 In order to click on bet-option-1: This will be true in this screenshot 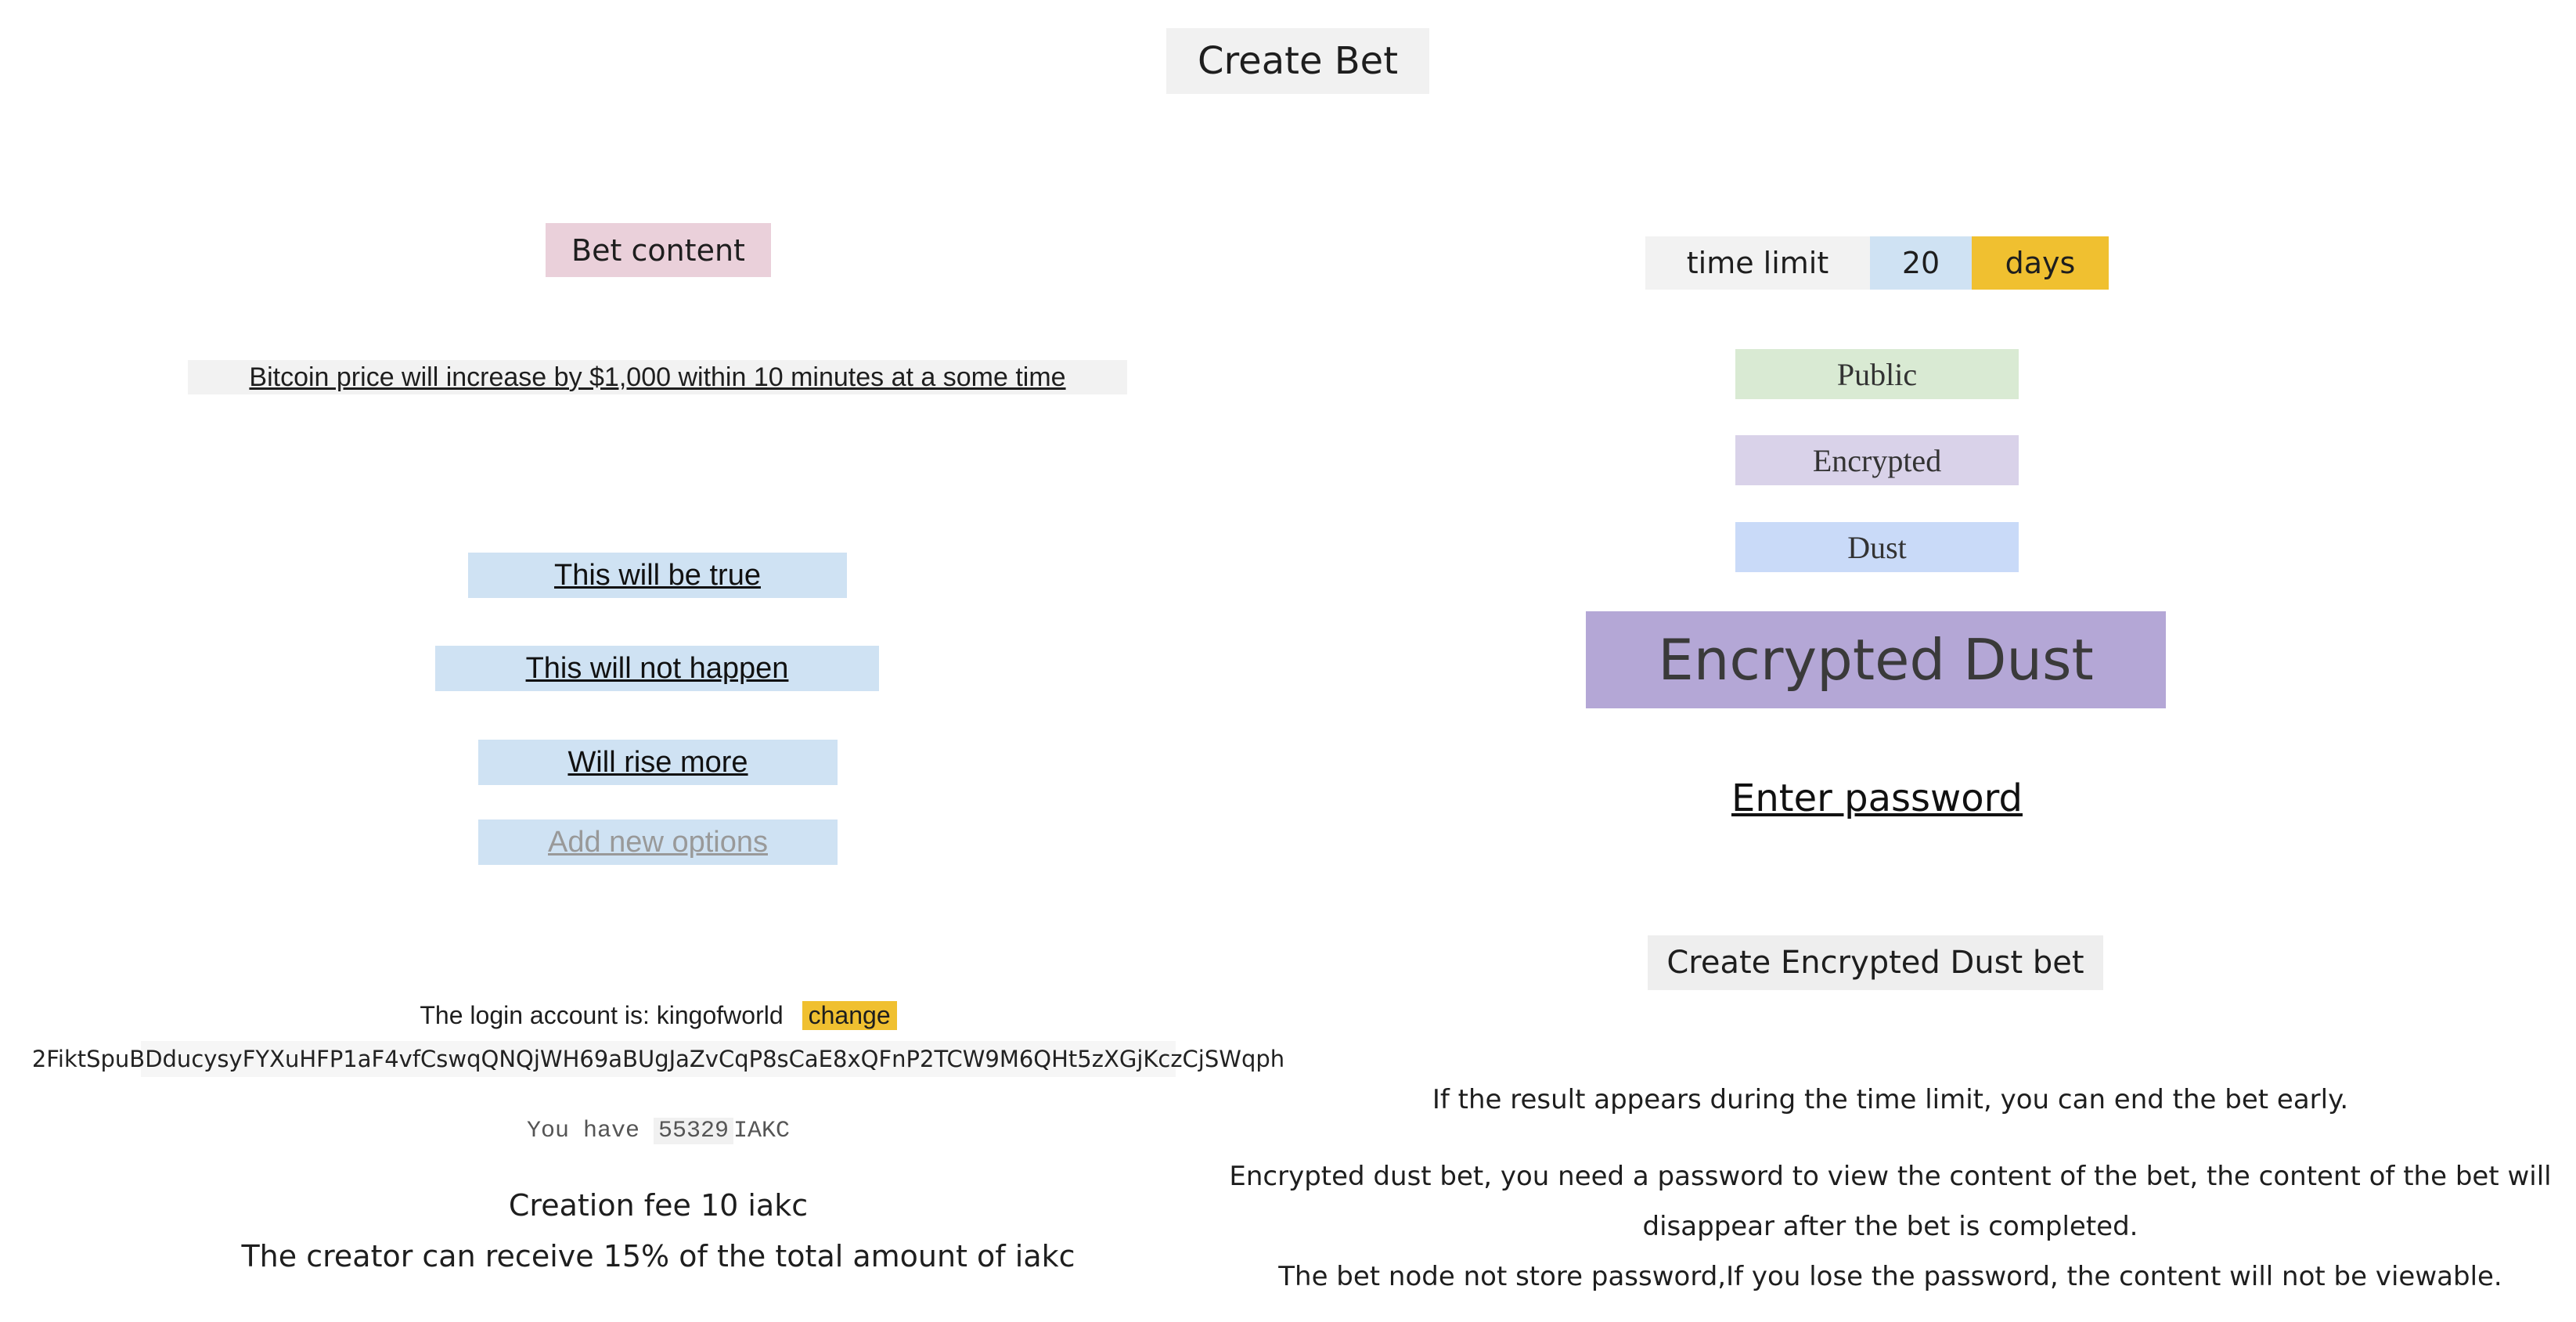, I will do `click(657, 576)`.